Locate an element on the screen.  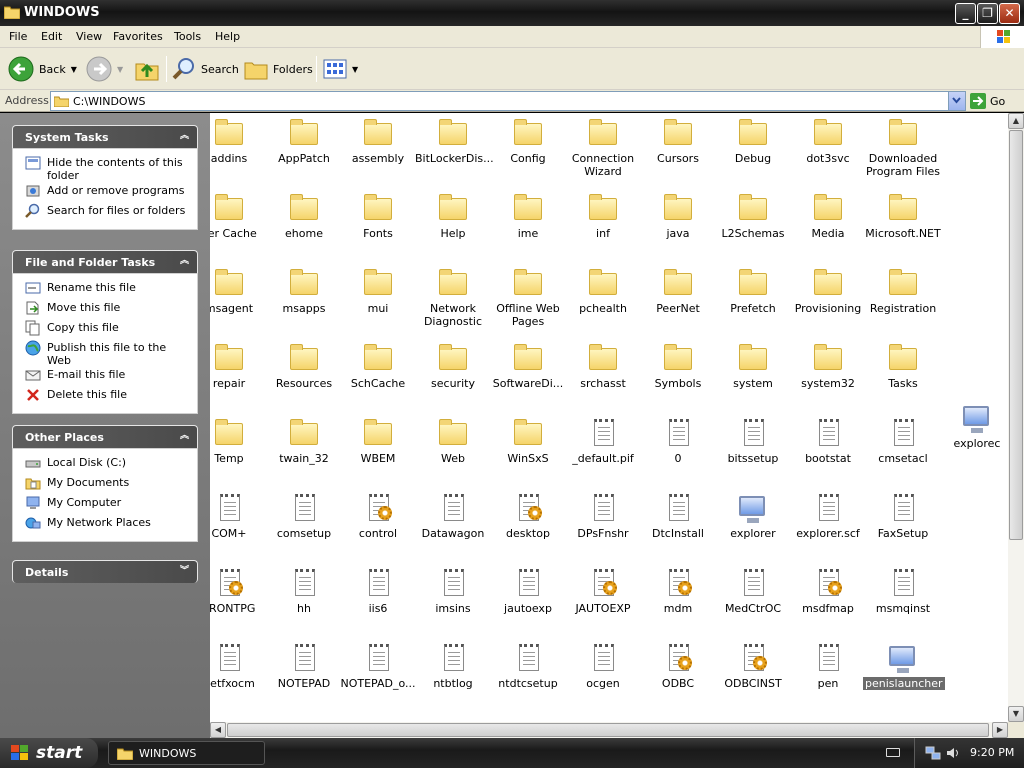
file-item-microsoft-net: Microsoft.NET is located at coordinates (903, 216).